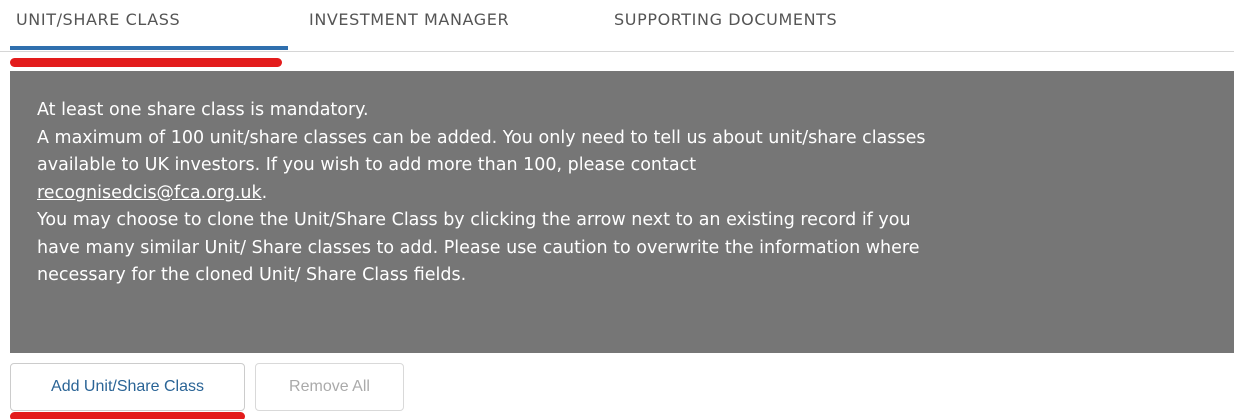 This screenshot has width=1234, height=419. I want to click on active-tab-indicator, so click(149, 48).